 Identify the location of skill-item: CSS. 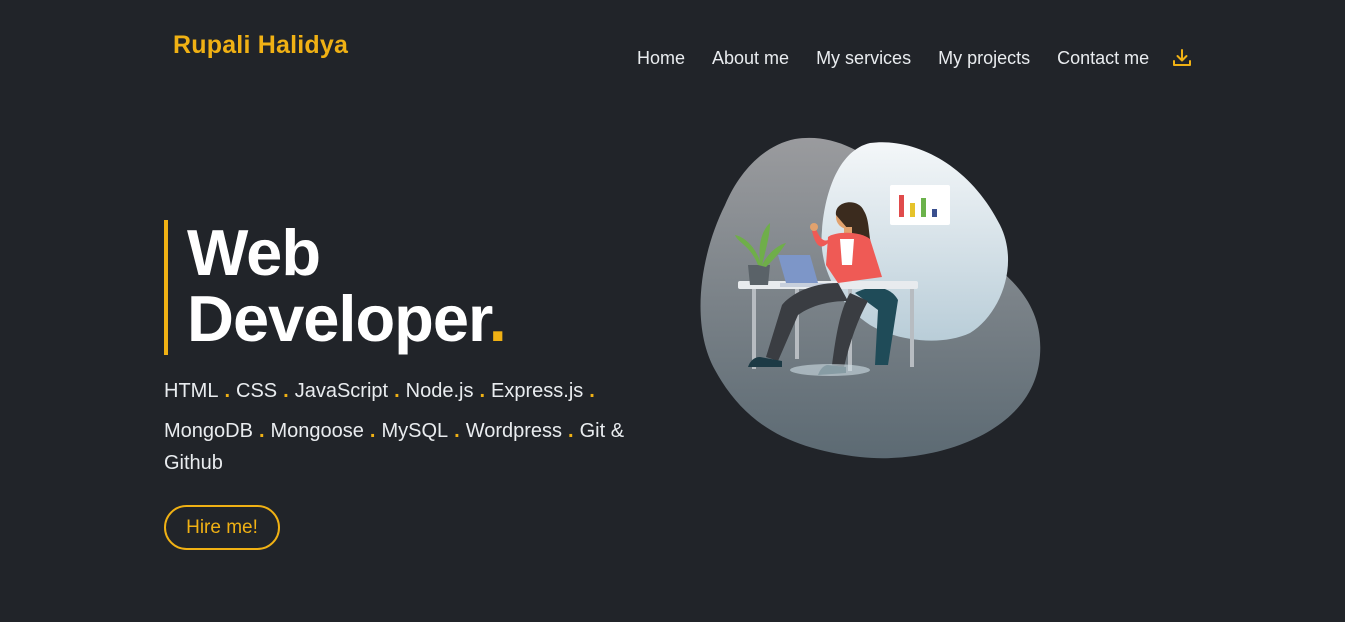
(257, 391).